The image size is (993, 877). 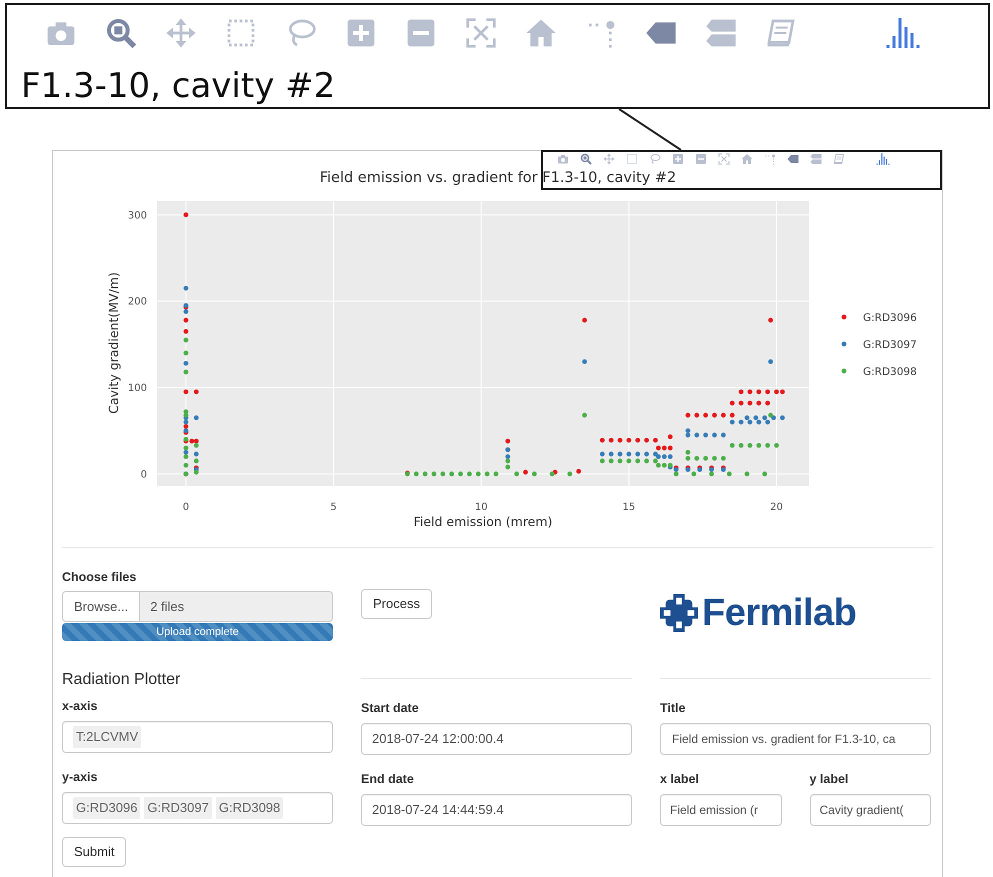 I want to click on field-label: x-axis, so click(x=80, y=707).